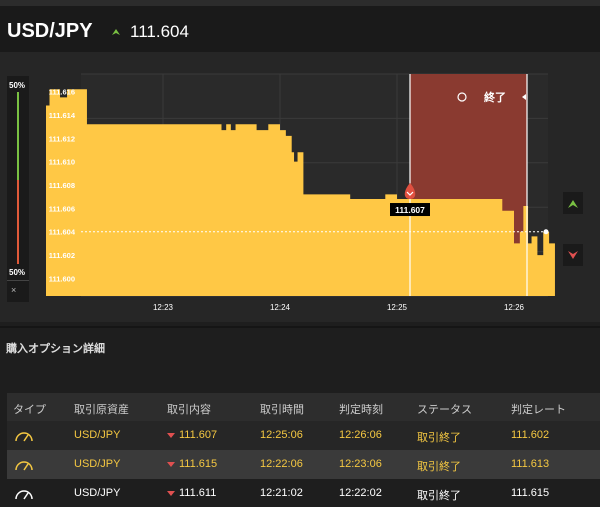 The width and height of the screenshot is (600, 507). I want to click on close-label: 終了, so click(495, 97).